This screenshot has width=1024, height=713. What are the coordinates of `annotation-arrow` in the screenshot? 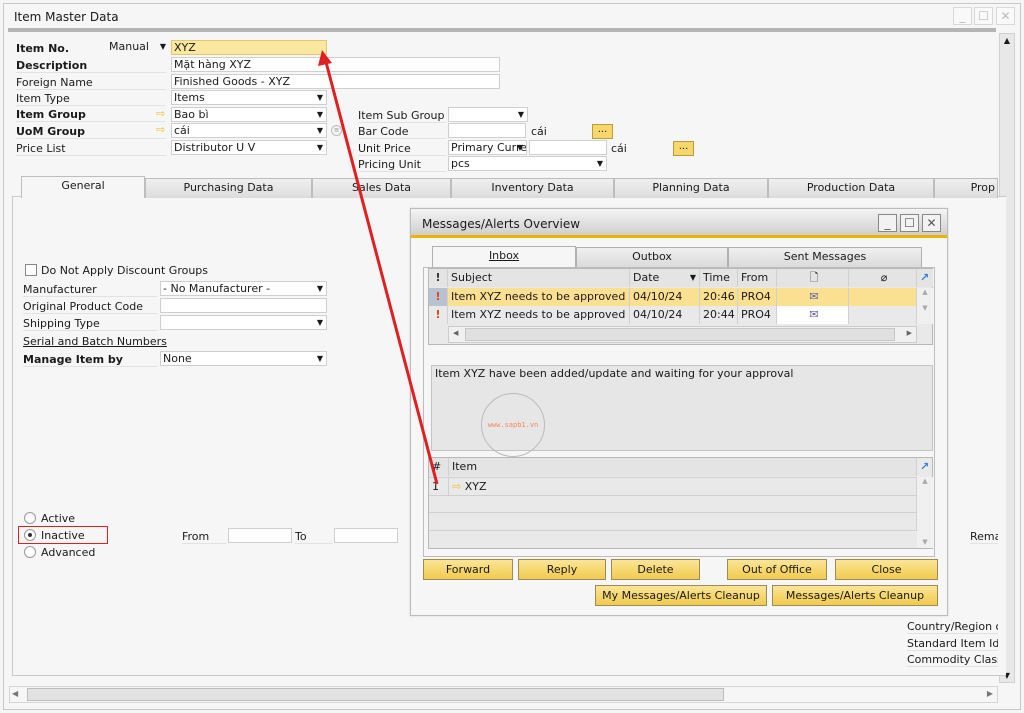 It's located at (378, 267).